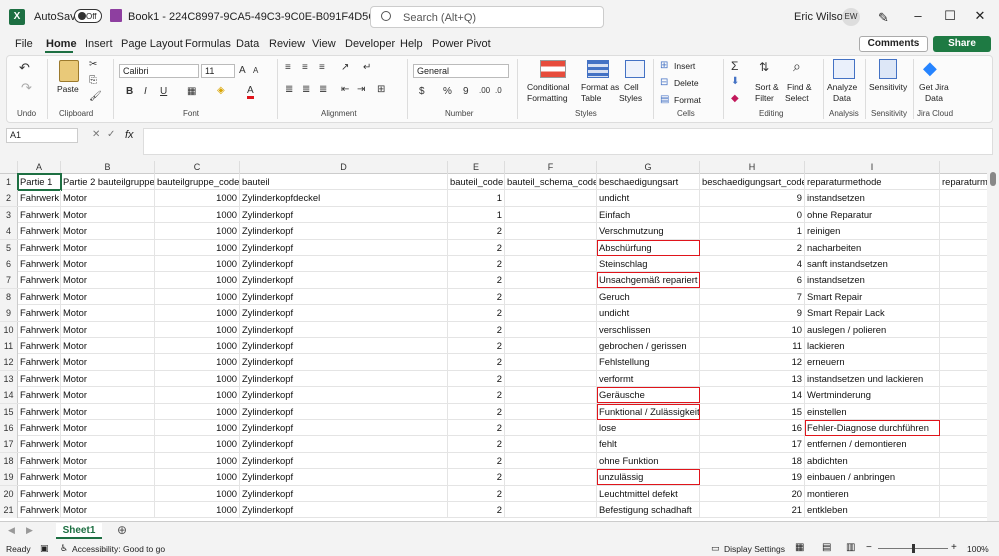 The width and height of the screenshot is (999, 556). Describe the element at coordinates (648, 460) in the screenshot. I see `cell: ohne Funktion` at that location.